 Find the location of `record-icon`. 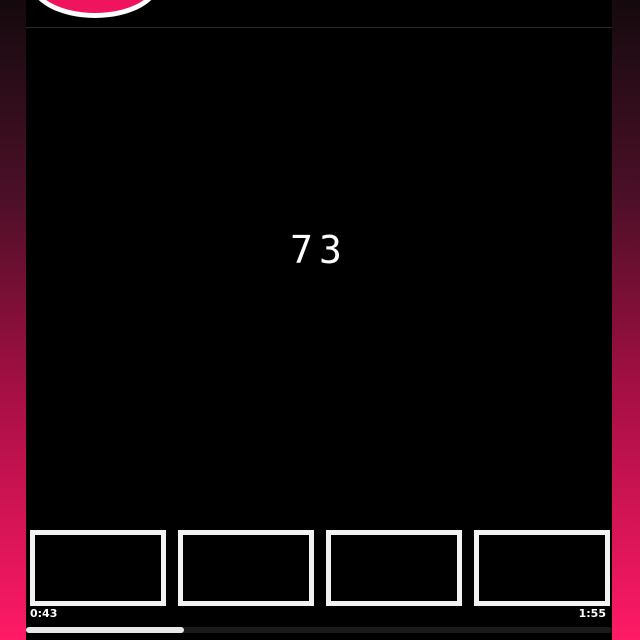

record-icon is located at coordinates (95, 9).